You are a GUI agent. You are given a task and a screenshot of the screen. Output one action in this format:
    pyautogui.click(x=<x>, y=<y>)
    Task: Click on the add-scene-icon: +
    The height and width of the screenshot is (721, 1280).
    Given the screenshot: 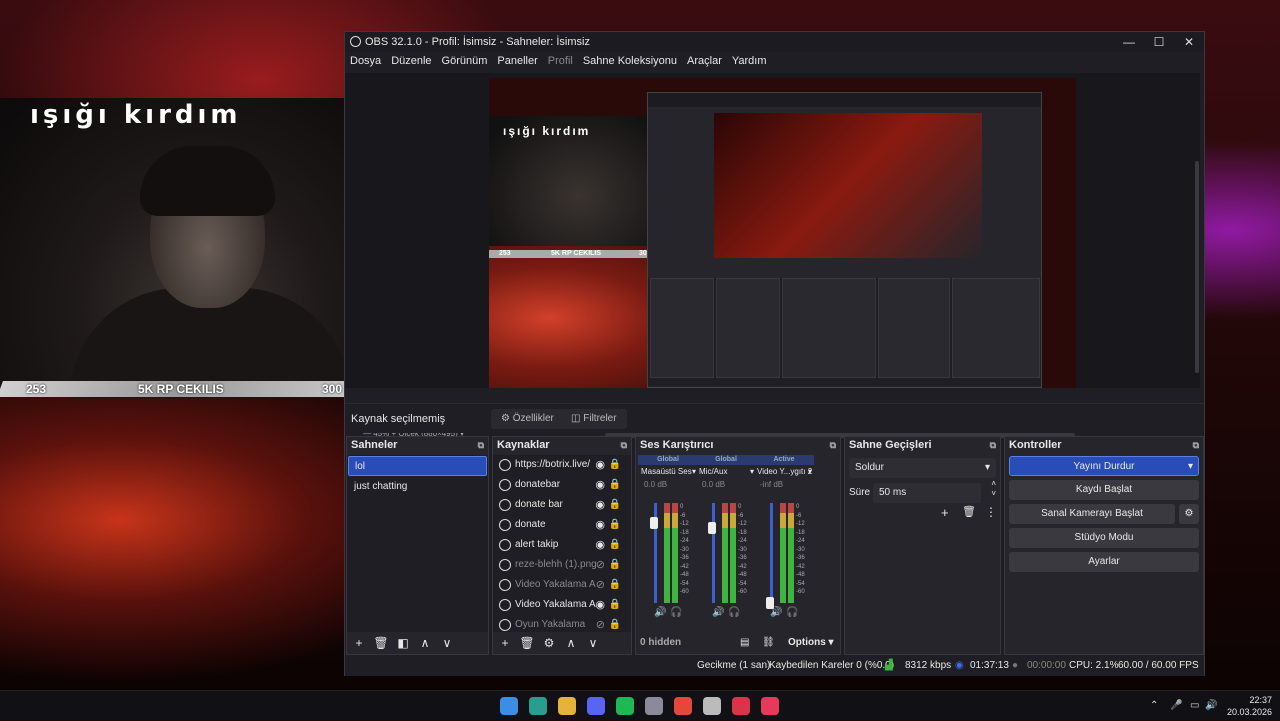 What is the action you would take?
    pyautogui.click(x=359, y=643)
    